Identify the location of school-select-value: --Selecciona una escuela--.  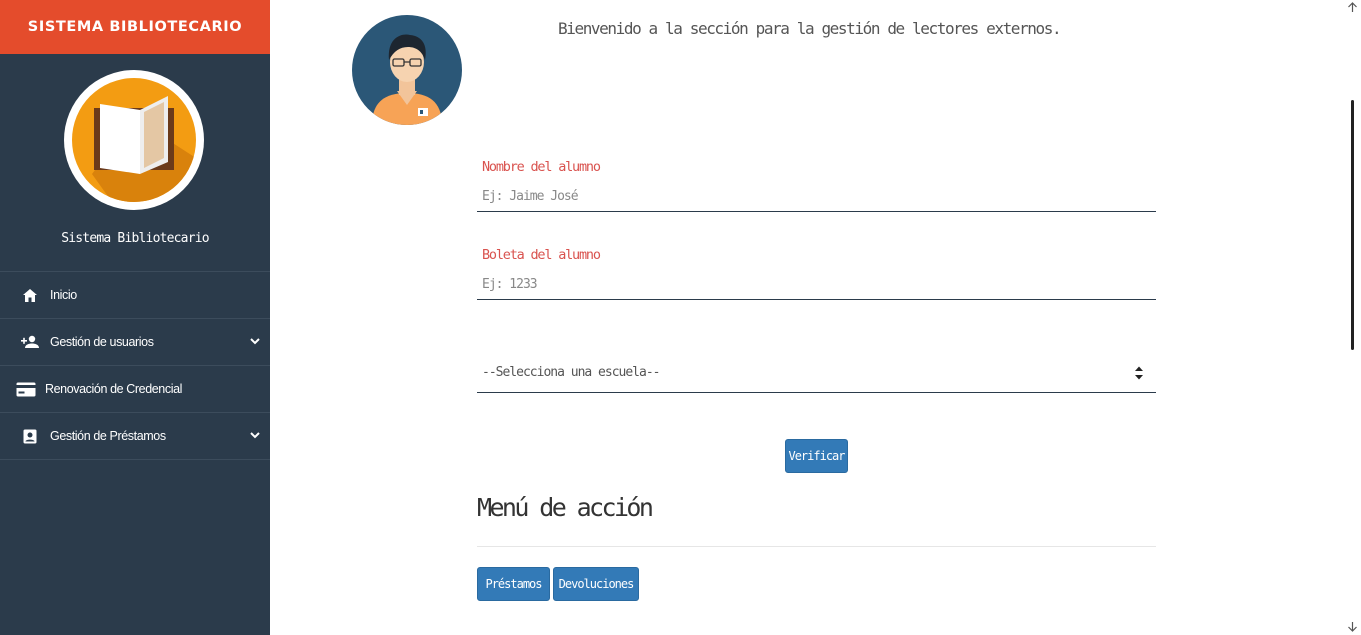
(571, 372).